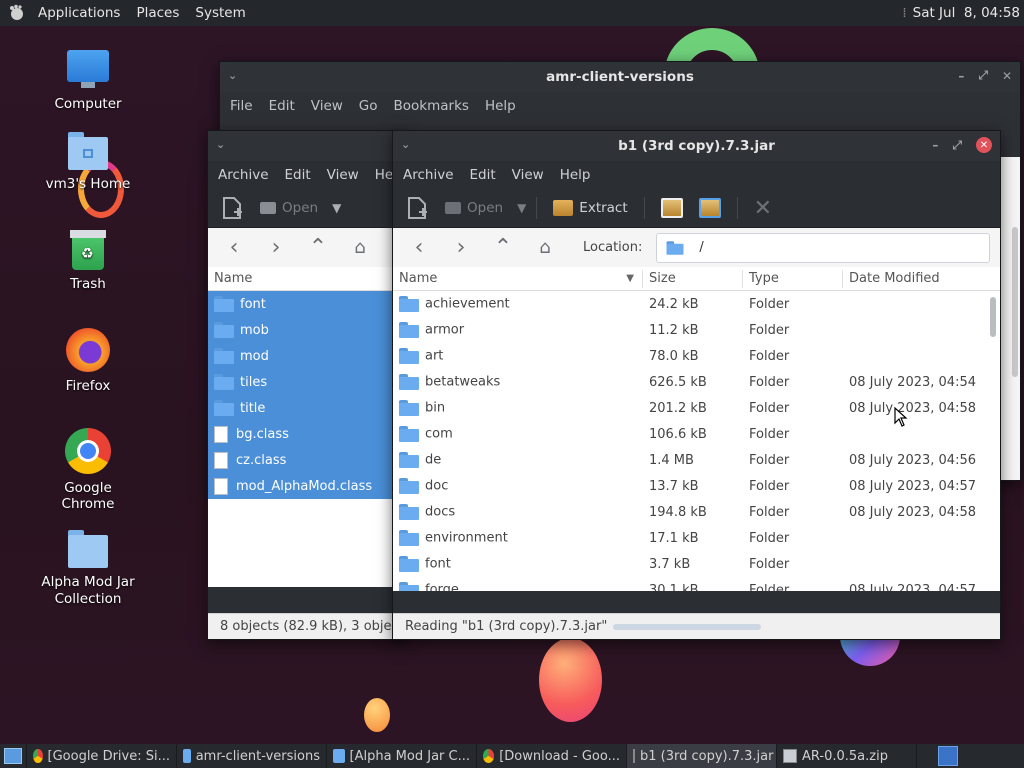  I want to click on list-item: font, so click(307, 304).